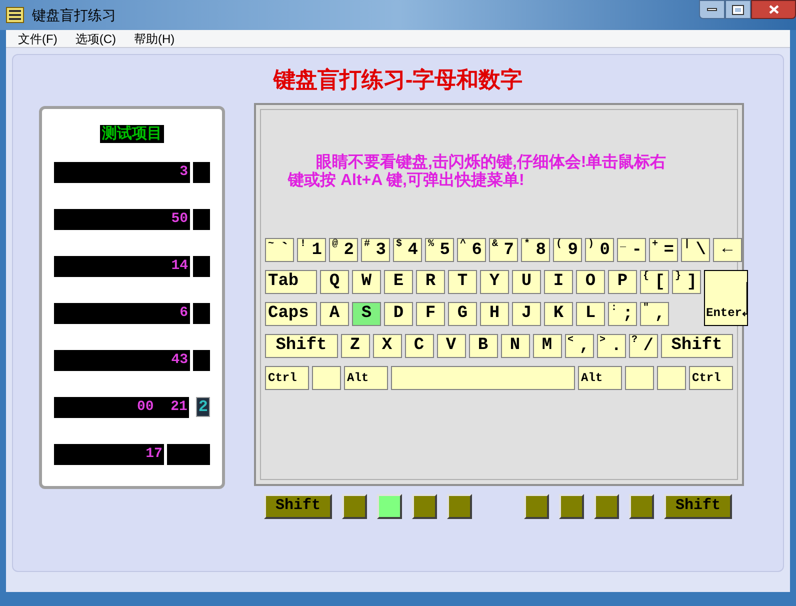  What do you see at coordinates (590, 314) in the screenshot?
I see `keyboard-key: L` at bounding box center [590, 314].